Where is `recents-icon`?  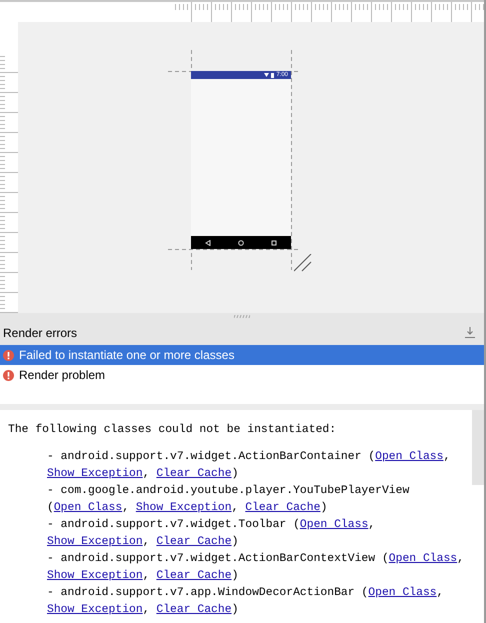 recents-icon is located at coordinates (274, 243).